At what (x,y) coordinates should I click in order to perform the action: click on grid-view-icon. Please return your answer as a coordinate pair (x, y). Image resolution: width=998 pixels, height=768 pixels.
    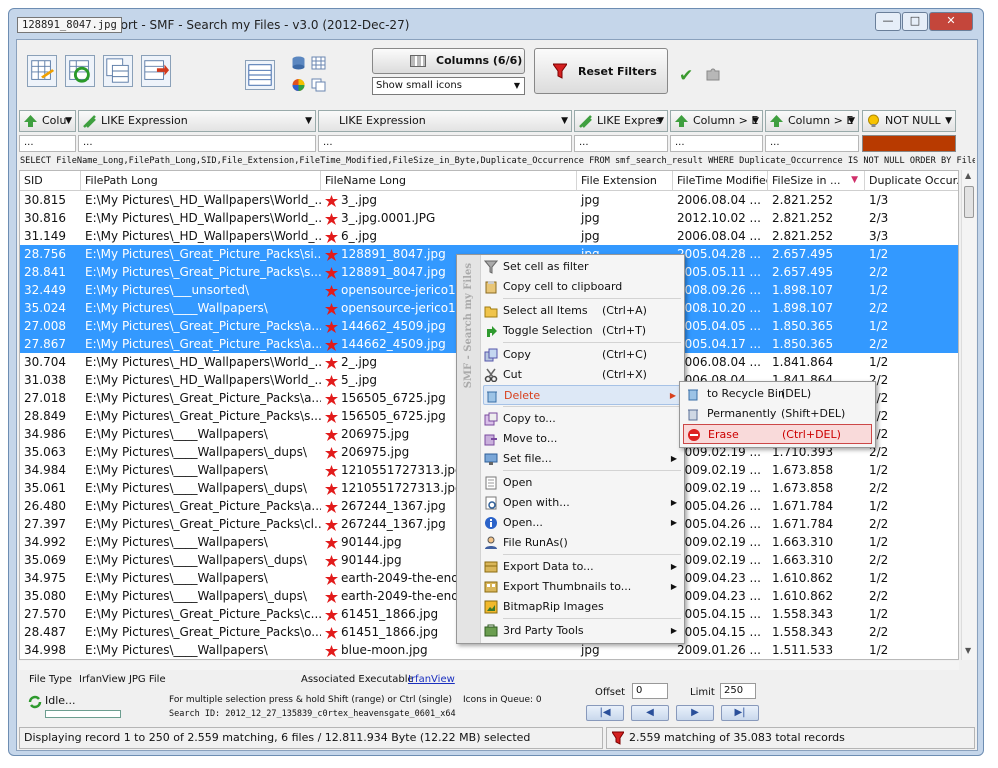
    Looking at the image, I should click on (318, 63).